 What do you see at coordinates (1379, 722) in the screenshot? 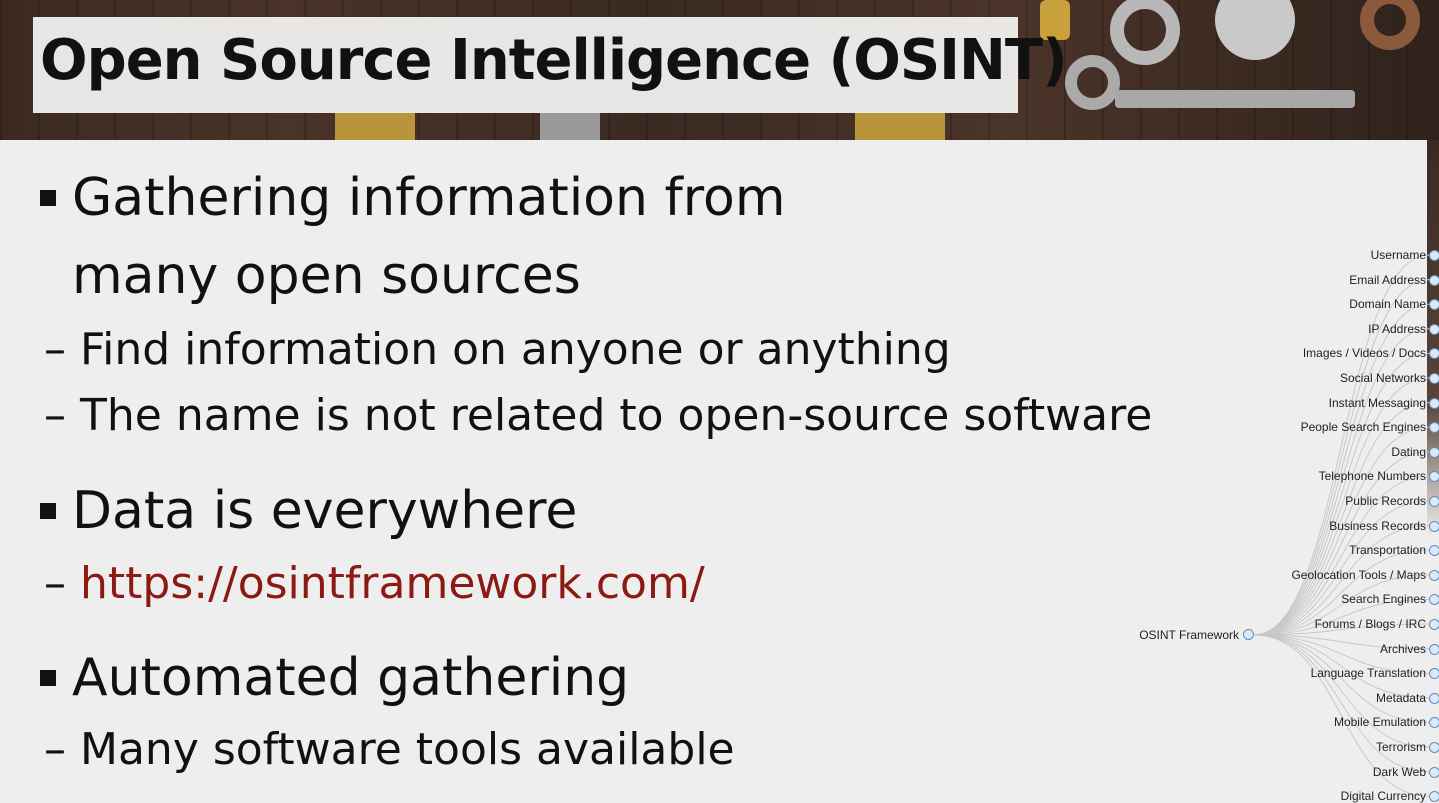
I see `tree-branch-label: Mobile Emulation` at bounding box center [1379, 722].